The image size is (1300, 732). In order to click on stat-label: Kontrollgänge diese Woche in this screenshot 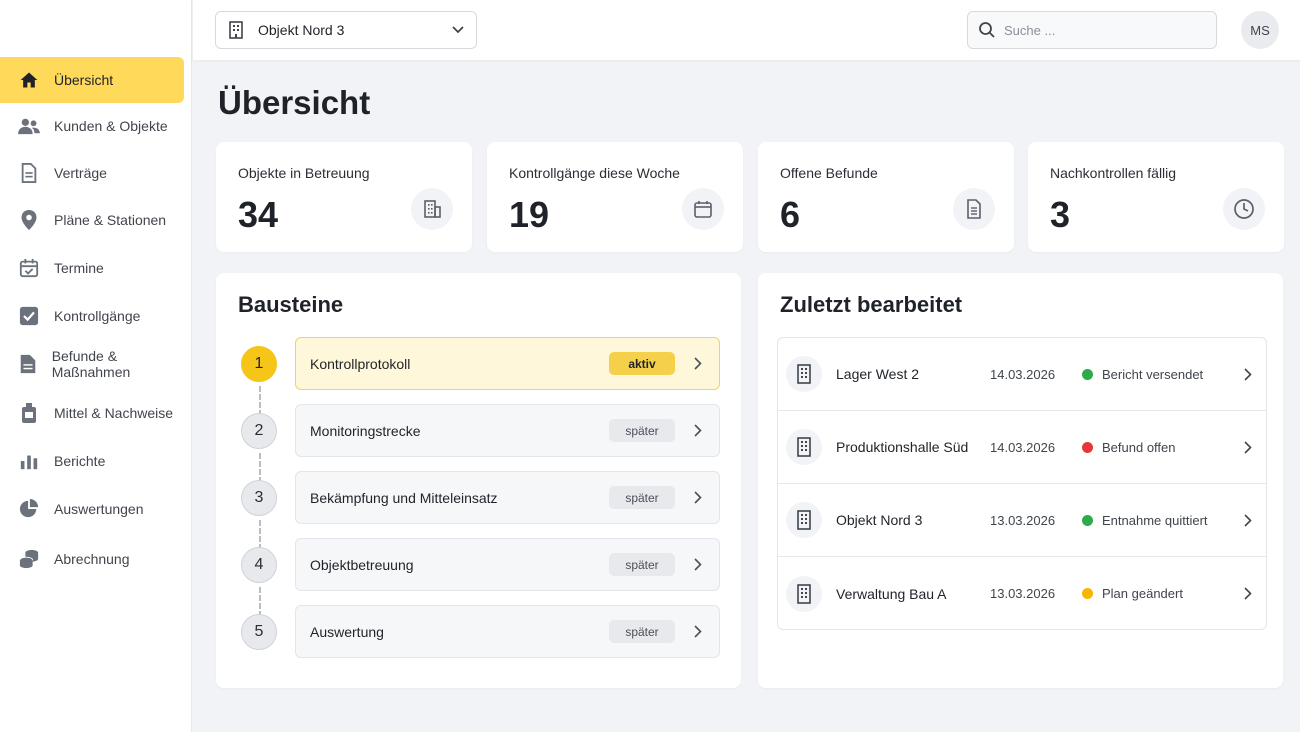, I will do `click(594, 173)`.